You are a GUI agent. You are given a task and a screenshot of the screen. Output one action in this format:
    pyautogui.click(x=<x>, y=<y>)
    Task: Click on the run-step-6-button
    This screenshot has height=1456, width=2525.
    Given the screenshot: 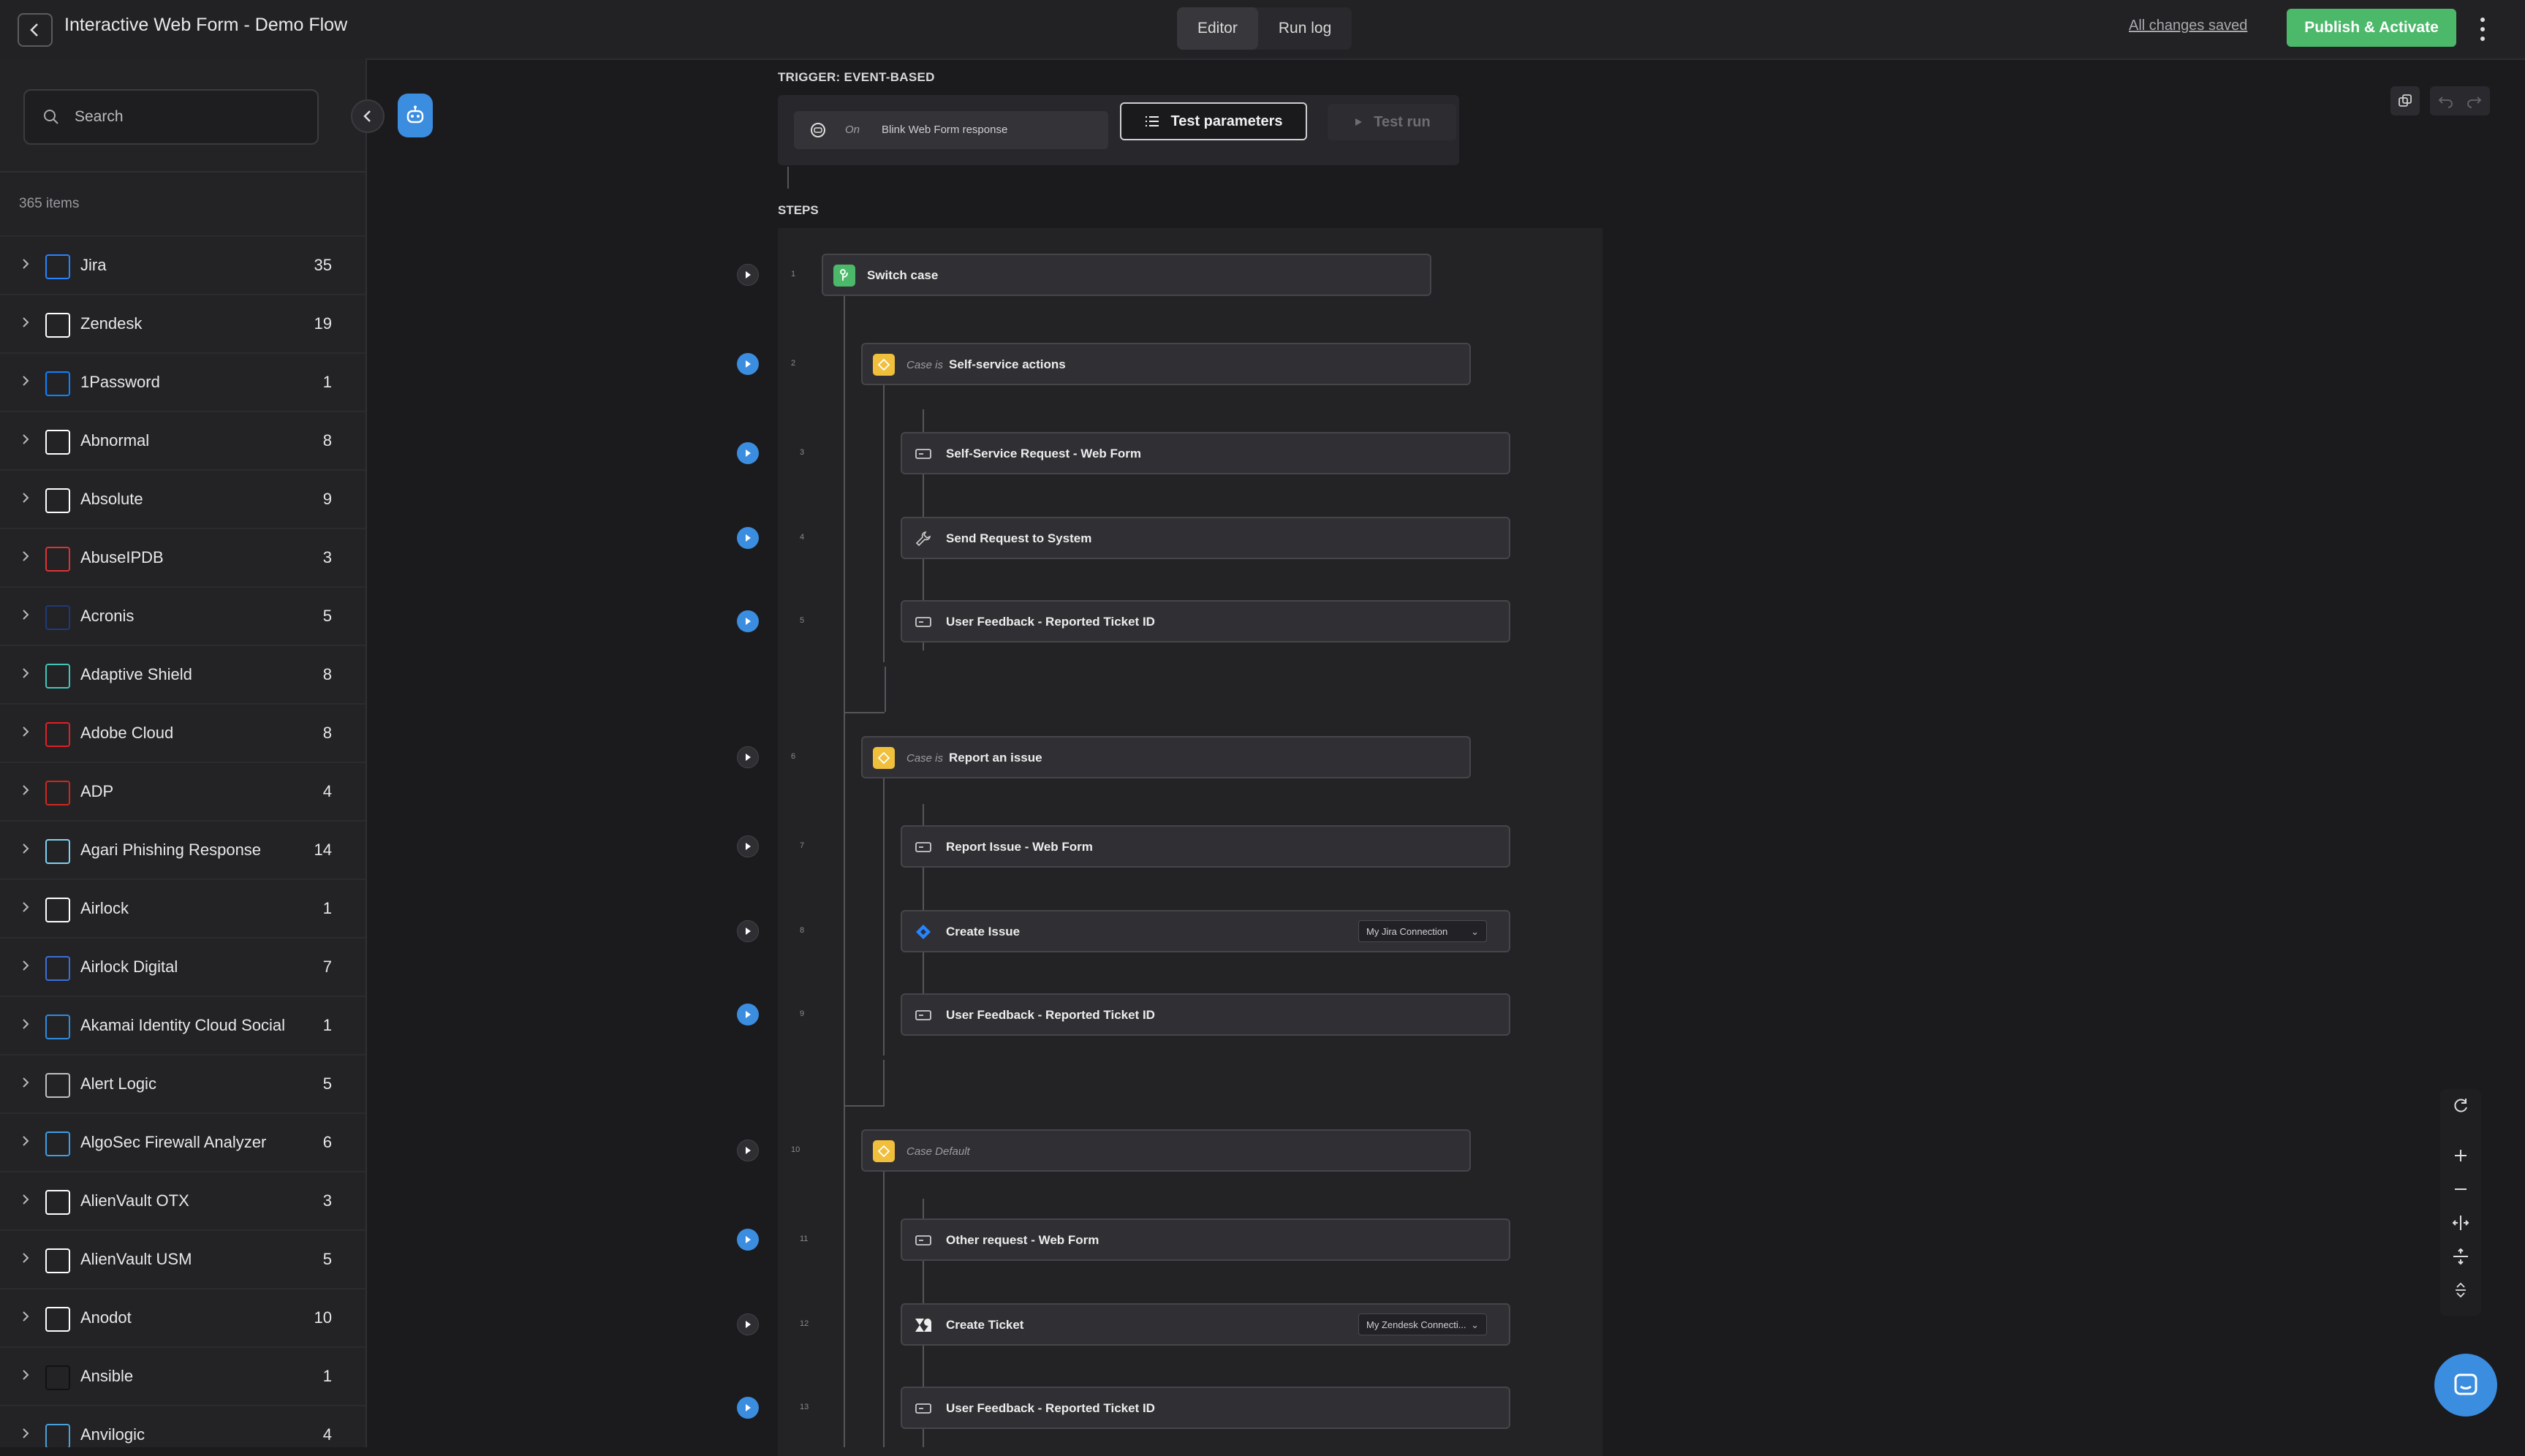 What is the action you would take?
    pyautogui.click(x=748, y=757)
    